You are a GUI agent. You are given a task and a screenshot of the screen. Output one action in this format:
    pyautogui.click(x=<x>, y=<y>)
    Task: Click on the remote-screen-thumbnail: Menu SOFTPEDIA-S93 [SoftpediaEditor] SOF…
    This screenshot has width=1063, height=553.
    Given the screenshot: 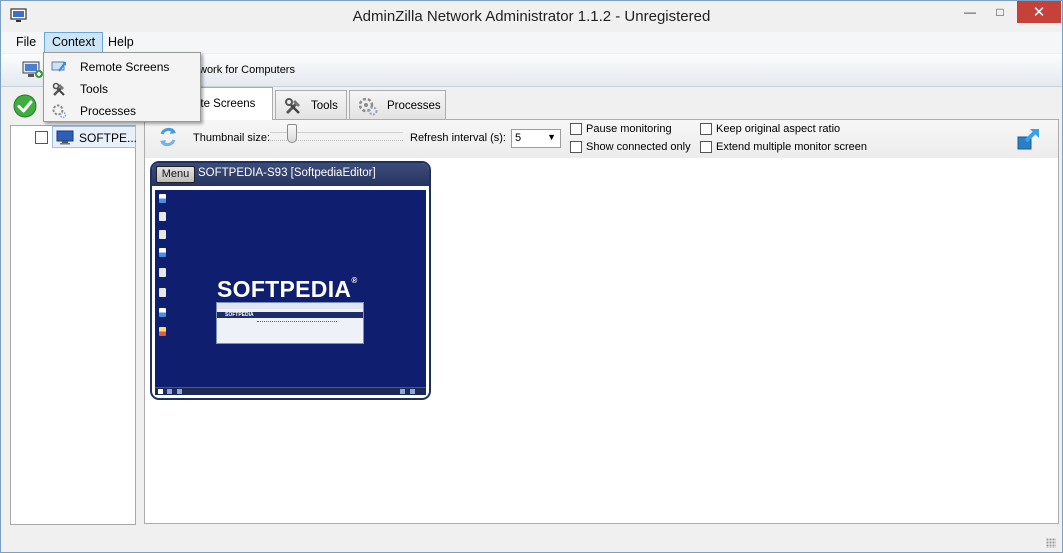 What is the action you would take?
    pyautogui.click(x=290, y=280)
    